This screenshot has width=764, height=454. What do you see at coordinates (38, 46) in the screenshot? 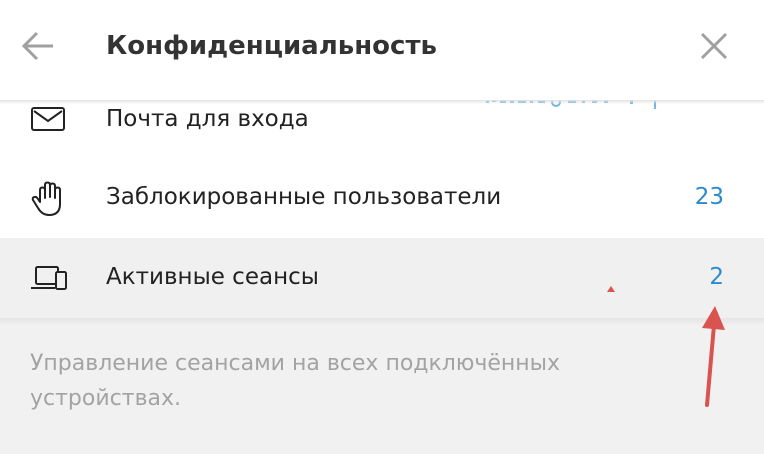
I see `arrow-left-icon` at bounding box center [38, 46].